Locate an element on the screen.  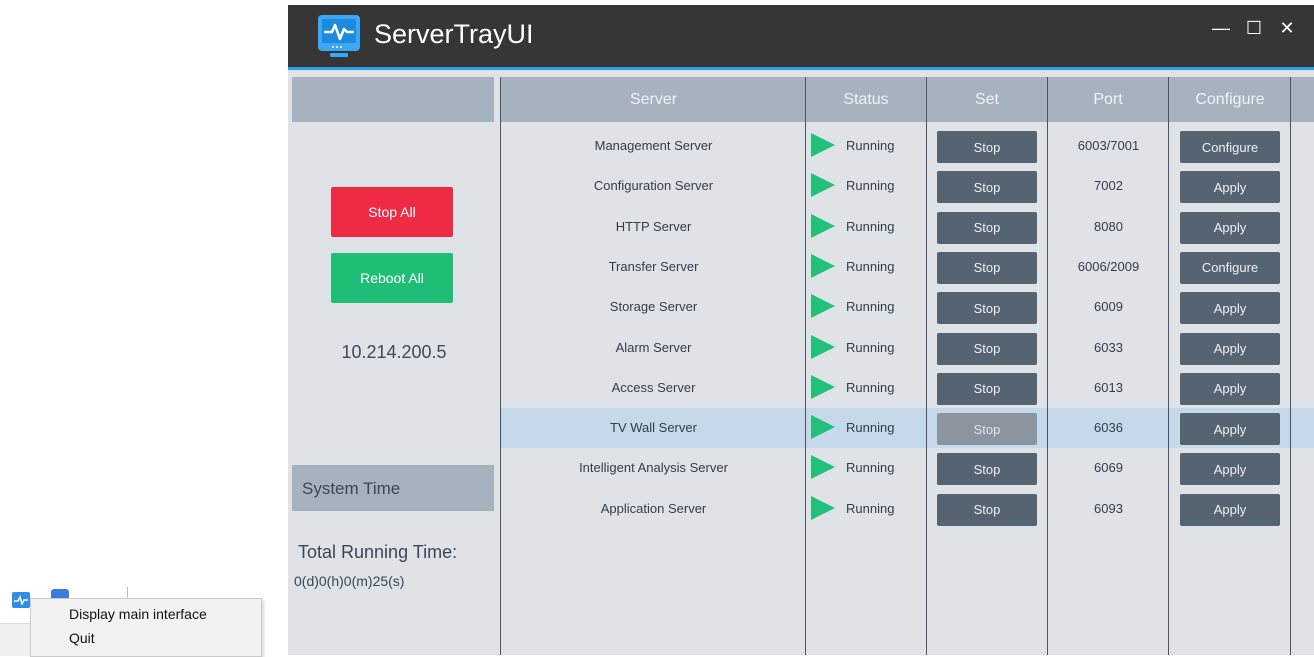
header-set: Set is located at coordinates (986, 99).